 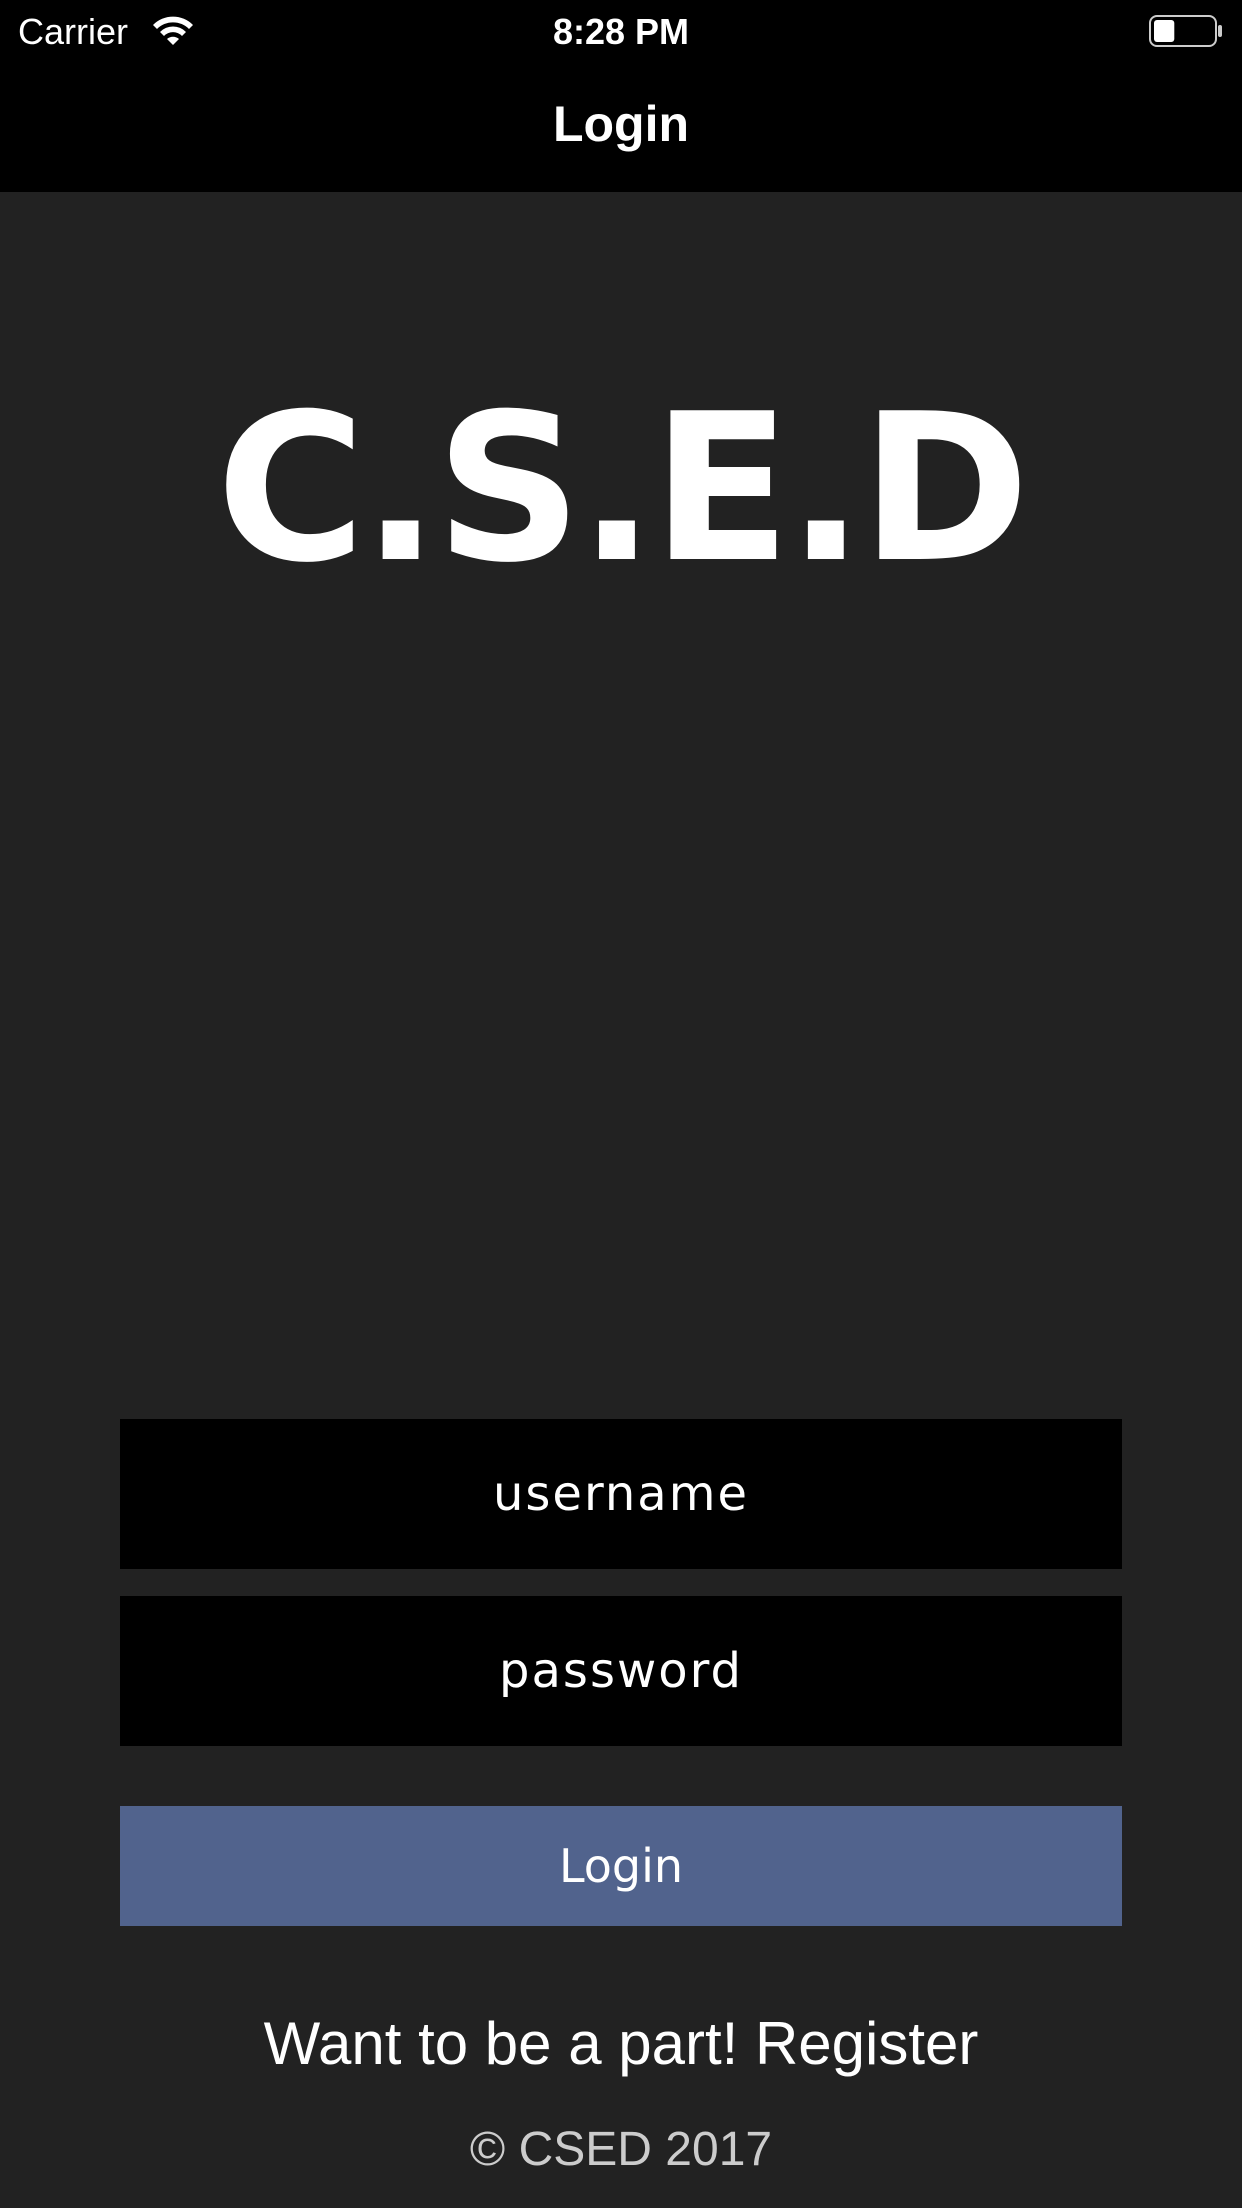 I want to click on username-input, so click(x=621, y=1494).